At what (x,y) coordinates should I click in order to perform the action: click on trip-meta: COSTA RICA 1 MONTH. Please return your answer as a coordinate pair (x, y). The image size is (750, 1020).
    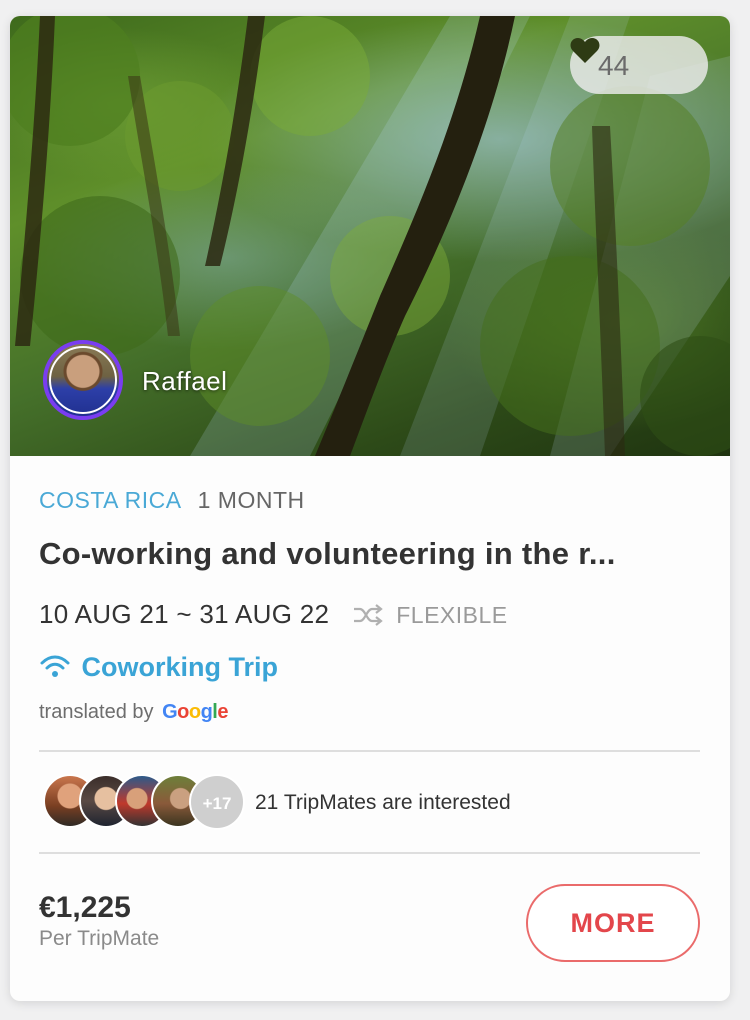
    Looking at the image, I should click on (172, 500).